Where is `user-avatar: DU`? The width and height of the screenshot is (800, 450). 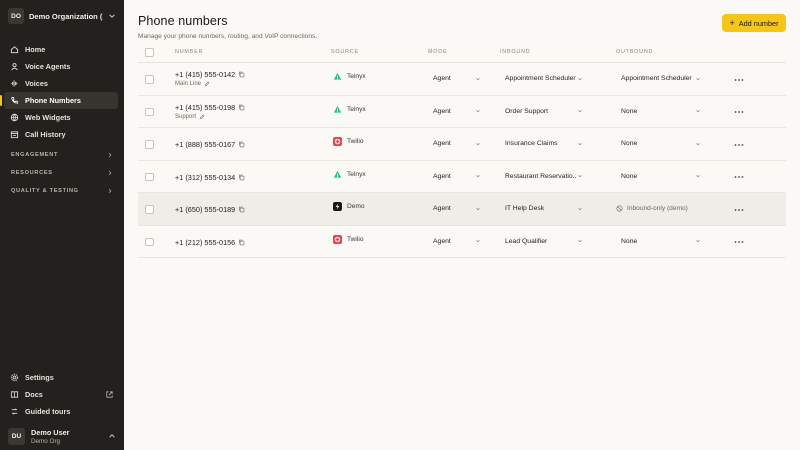
user-avatar: DU is located at coordinates (16, 436).